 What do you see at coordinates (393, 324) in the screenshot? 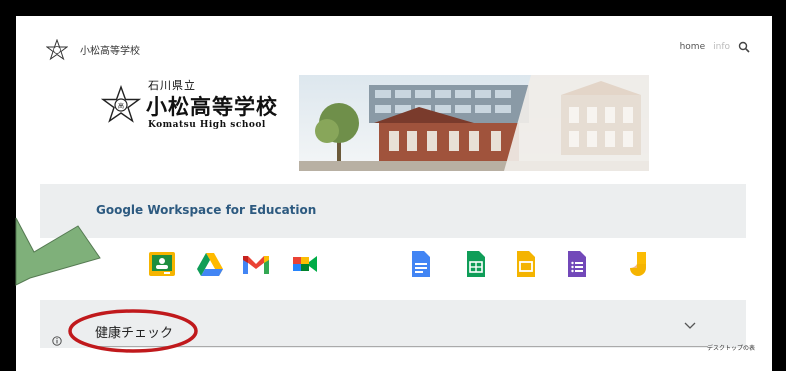
I see `health-check-section: 健康チェック` at bounding box center [393, 324].